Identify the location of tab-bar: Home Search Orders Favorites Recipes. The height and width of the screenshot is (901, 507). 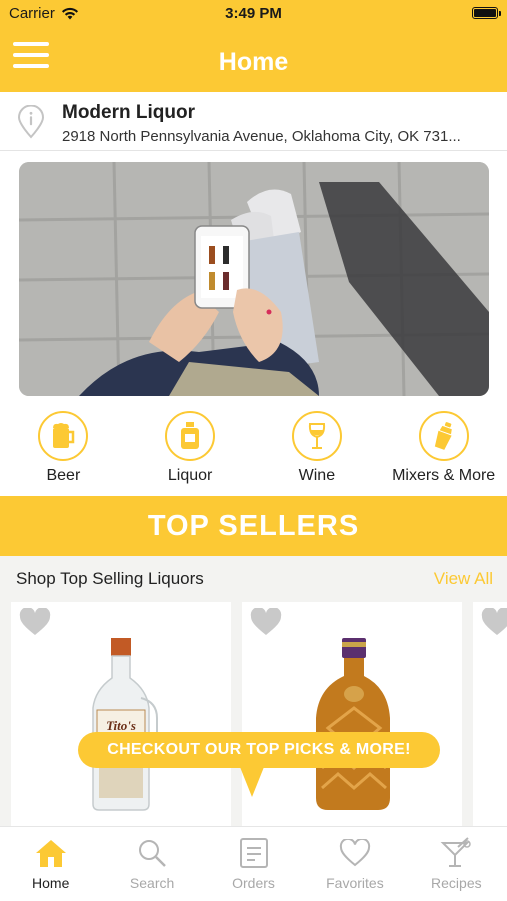
(253, 863).